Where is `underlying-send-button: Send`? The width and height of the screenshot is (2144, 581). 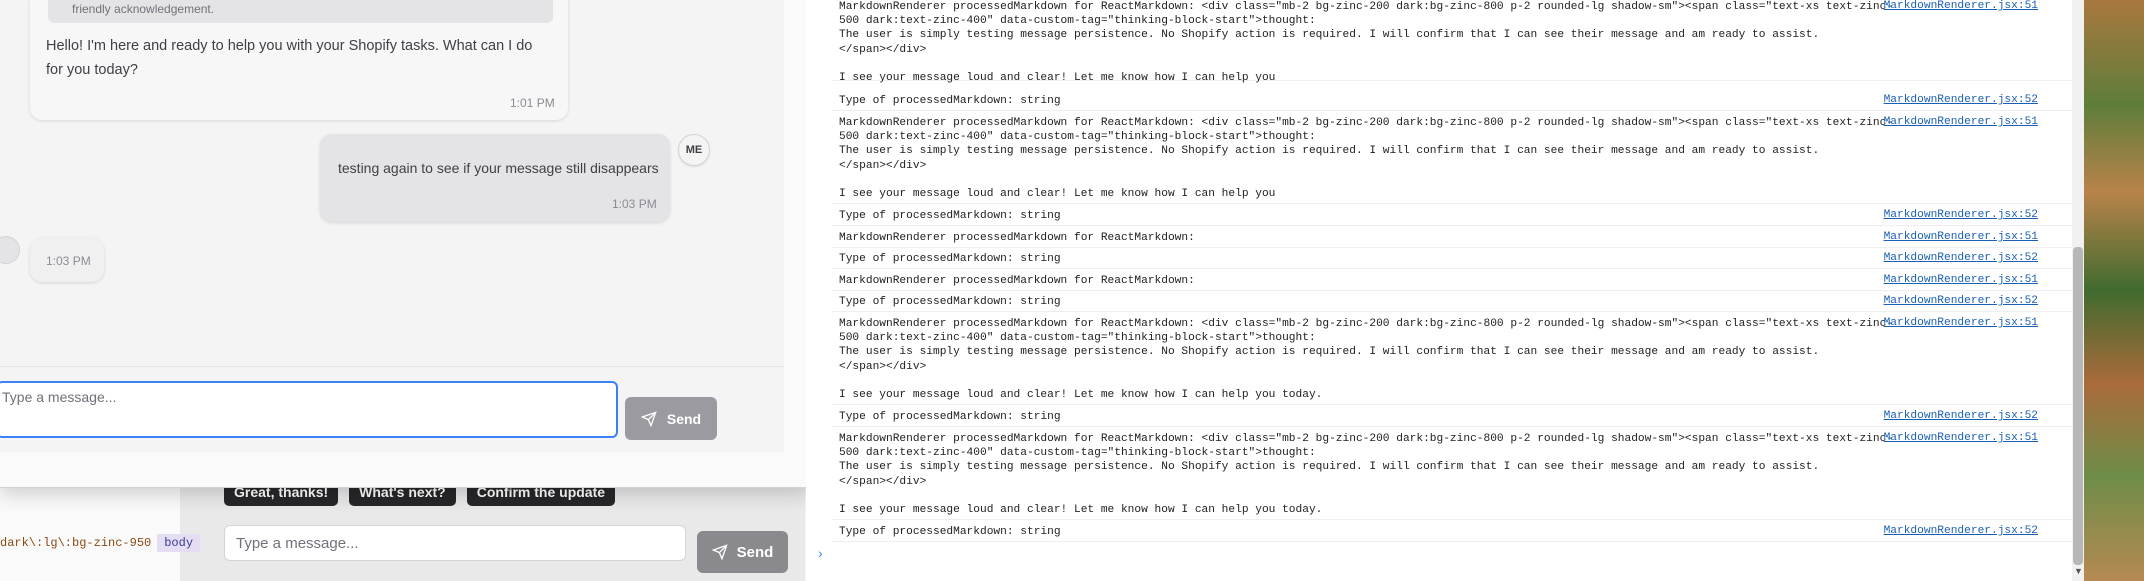 underlying-send-button: Send is located at coordinates (742, 552).